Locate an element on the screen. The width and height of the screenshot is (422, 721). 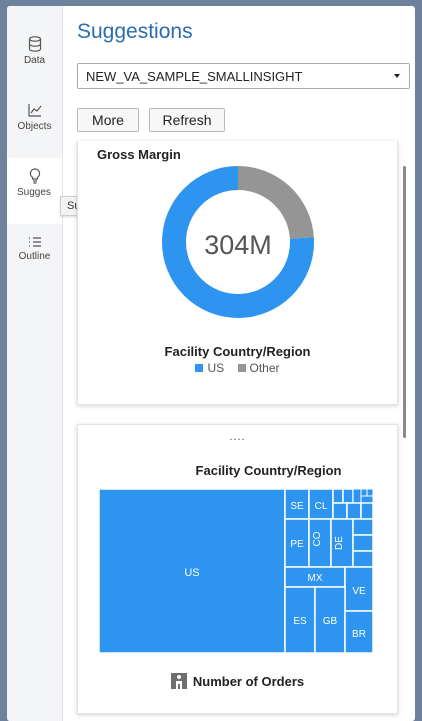
card-title: Gross Margin is located at coordinates (139, 154).